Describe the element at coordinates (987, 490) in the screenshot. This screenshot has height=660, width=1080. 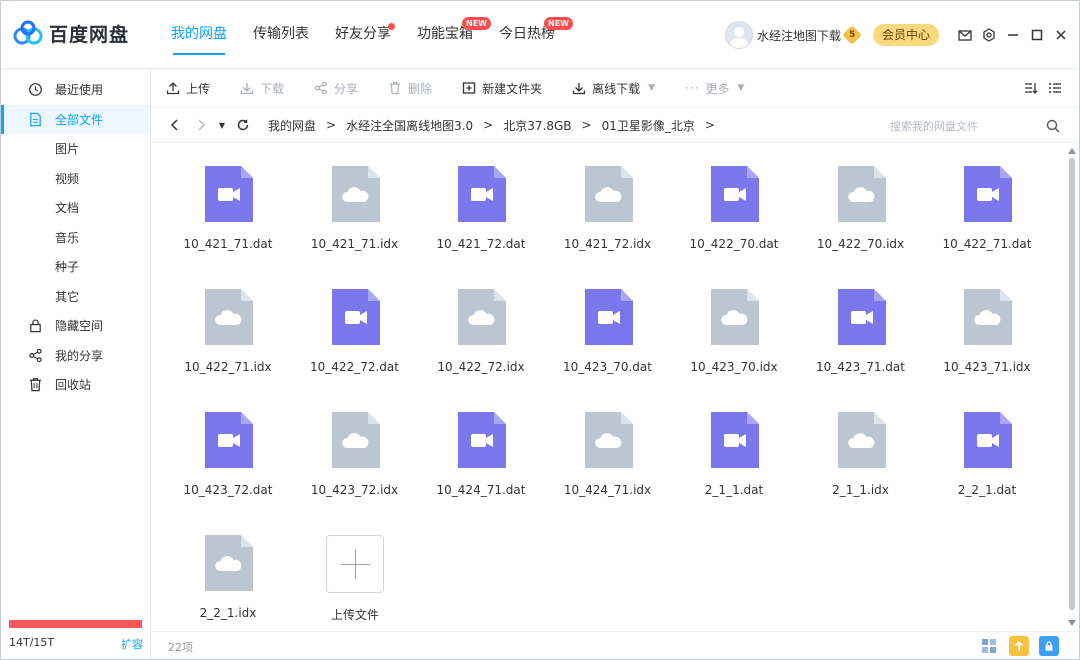
I see `file-name: 2_2_1.dat` at that location.